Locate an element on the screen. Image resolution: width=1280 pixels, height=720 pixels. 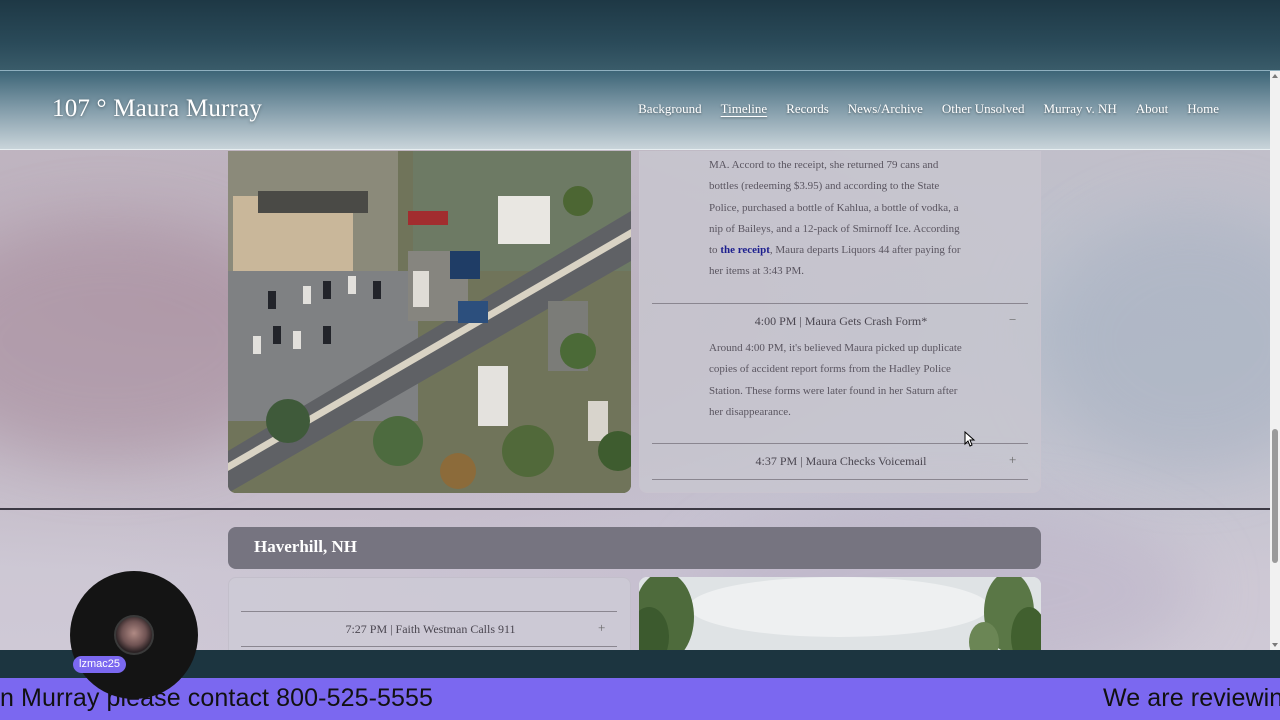
paragraph-line: her items at 3:43 PM. is located at coordinates (757, 271).